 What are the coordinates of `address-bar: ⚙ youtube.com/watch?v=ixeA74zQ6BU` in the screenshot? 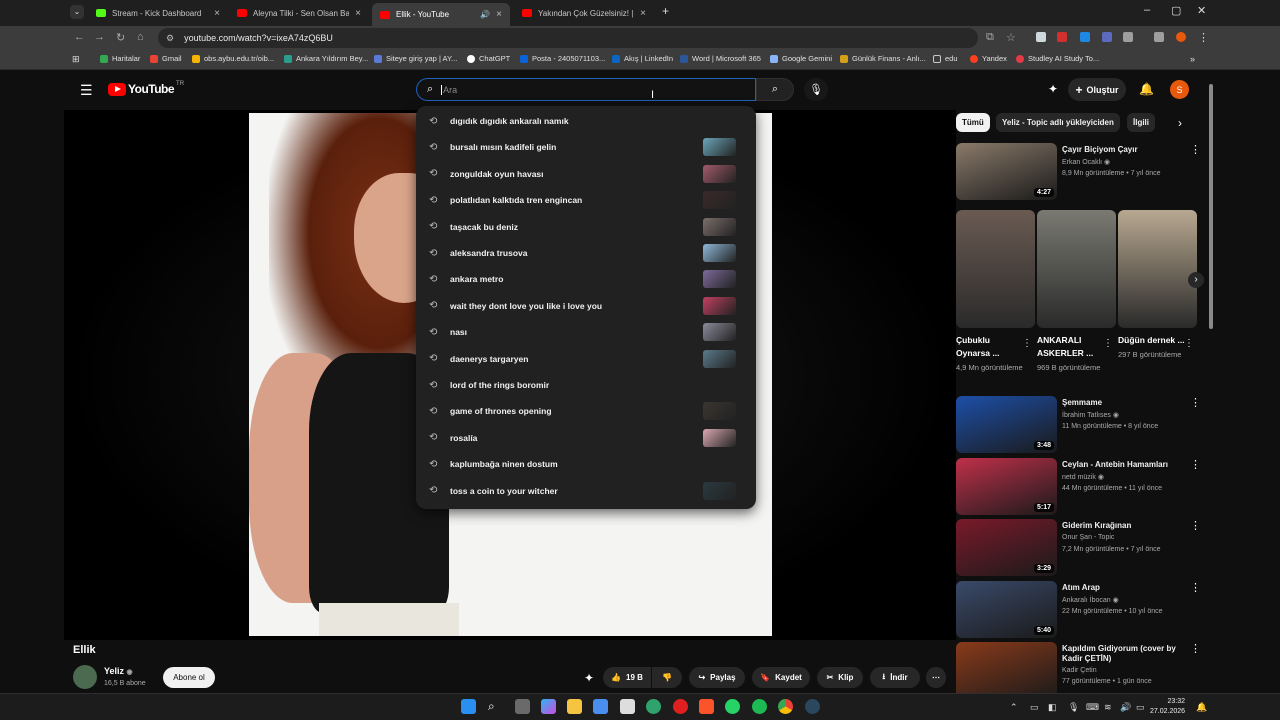 It's located at (568, 38).